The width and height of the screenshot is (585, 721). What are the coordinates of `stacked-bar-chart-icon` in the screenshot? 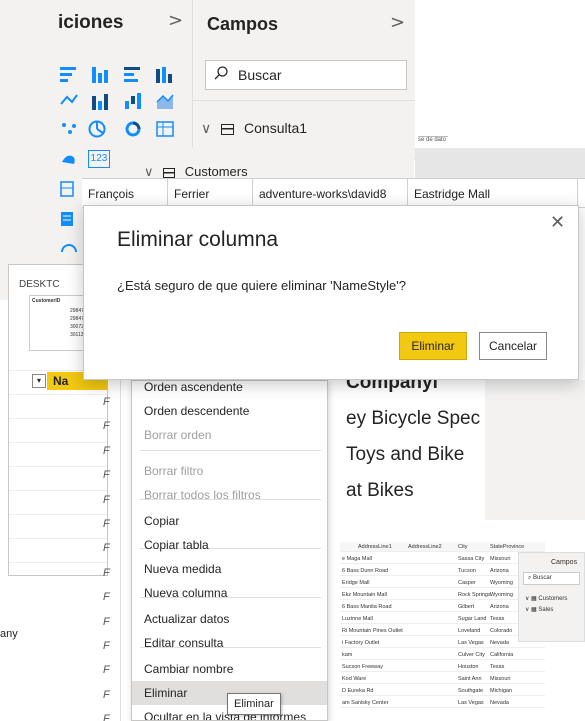 It's located at (69, 74).